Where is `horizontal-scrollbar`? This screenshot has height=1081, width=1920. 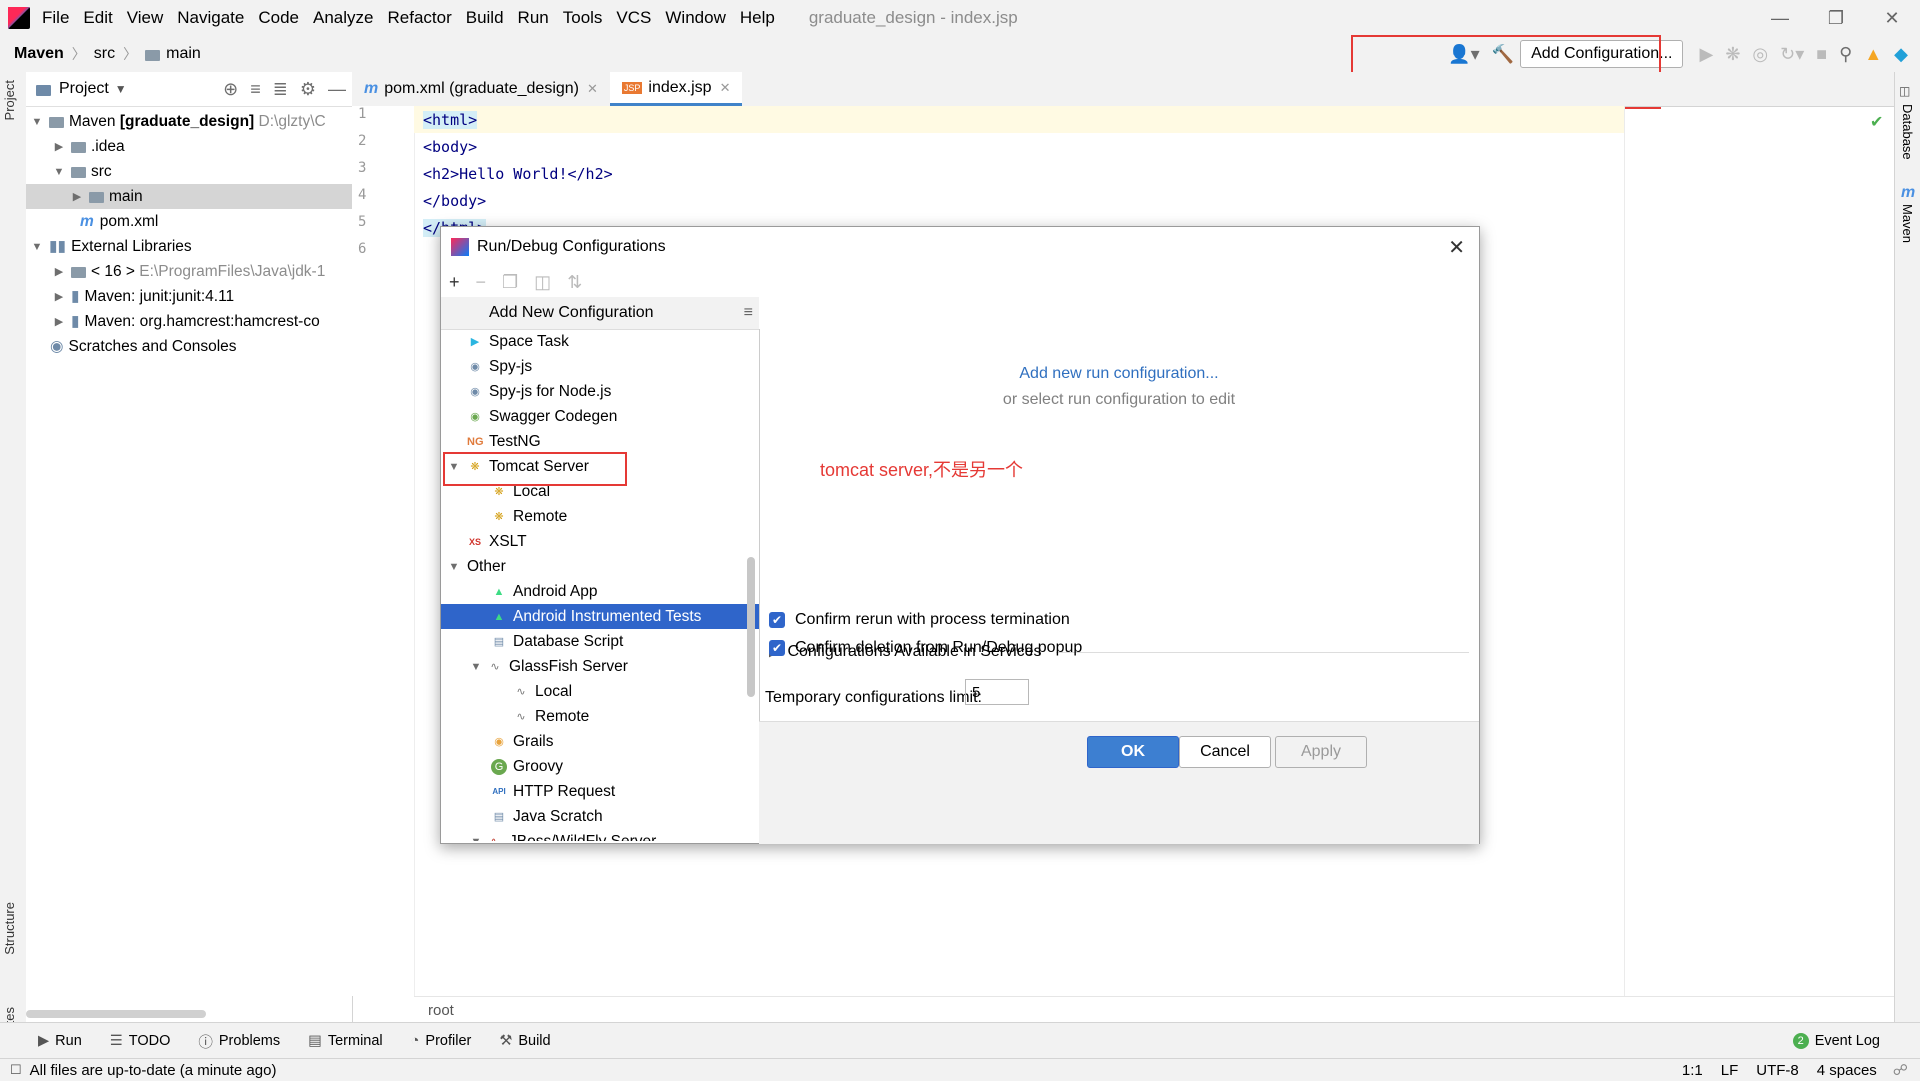 horizontal-scrollbar is located at coordinates (116, 1014).